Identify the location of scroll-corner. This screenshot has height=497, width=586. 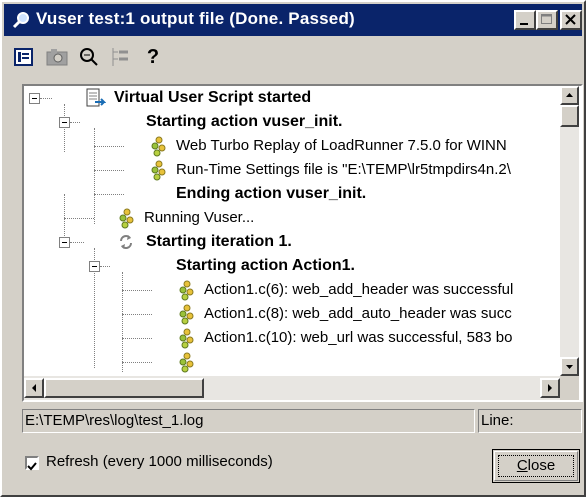
(569, 388).